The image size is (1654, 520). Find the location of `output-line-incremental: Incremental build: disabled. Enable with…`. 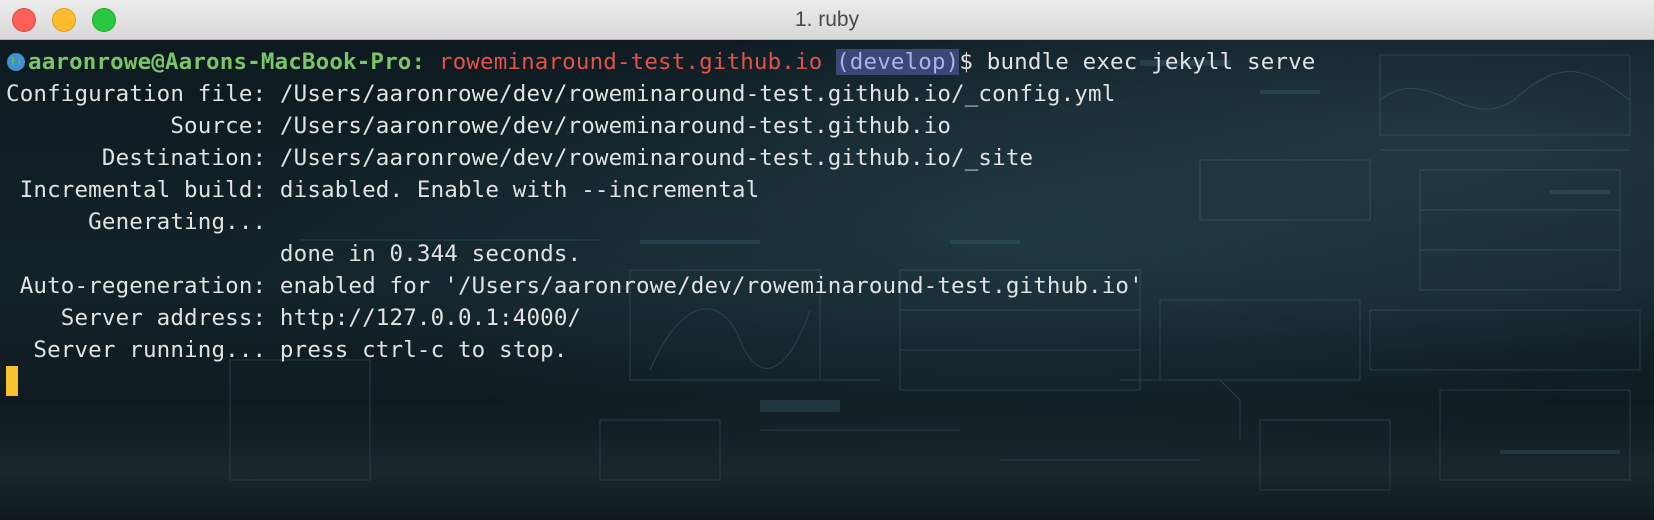

output-line-incremental: Incremental build: disabled. Enable with… is located at coordinates (383, 190).